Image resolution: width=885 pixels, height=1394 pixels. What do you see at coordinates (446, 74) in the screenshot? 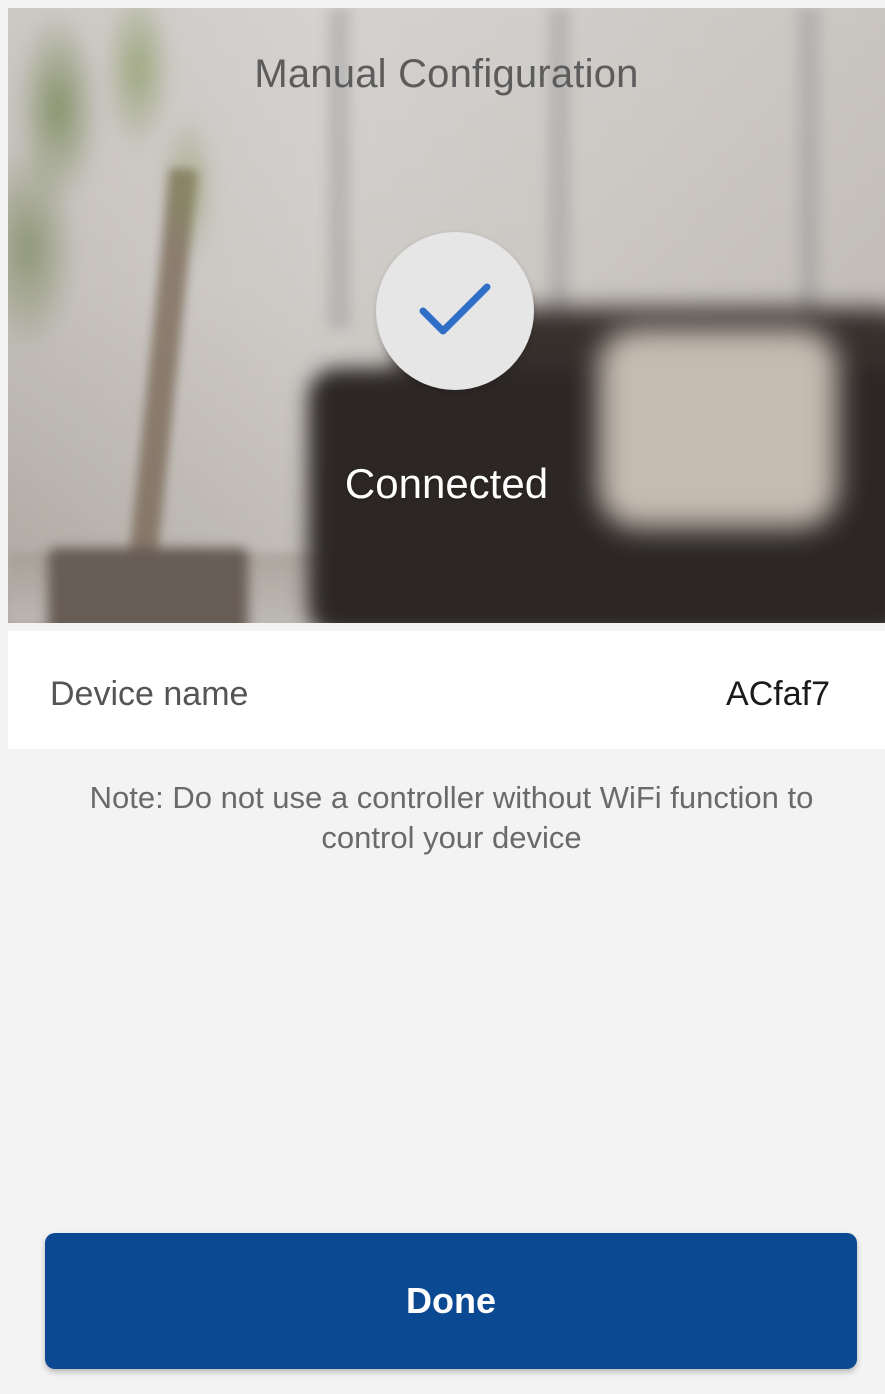
I see `page-title: Manual Configuration` at bounding box center [446, 74].